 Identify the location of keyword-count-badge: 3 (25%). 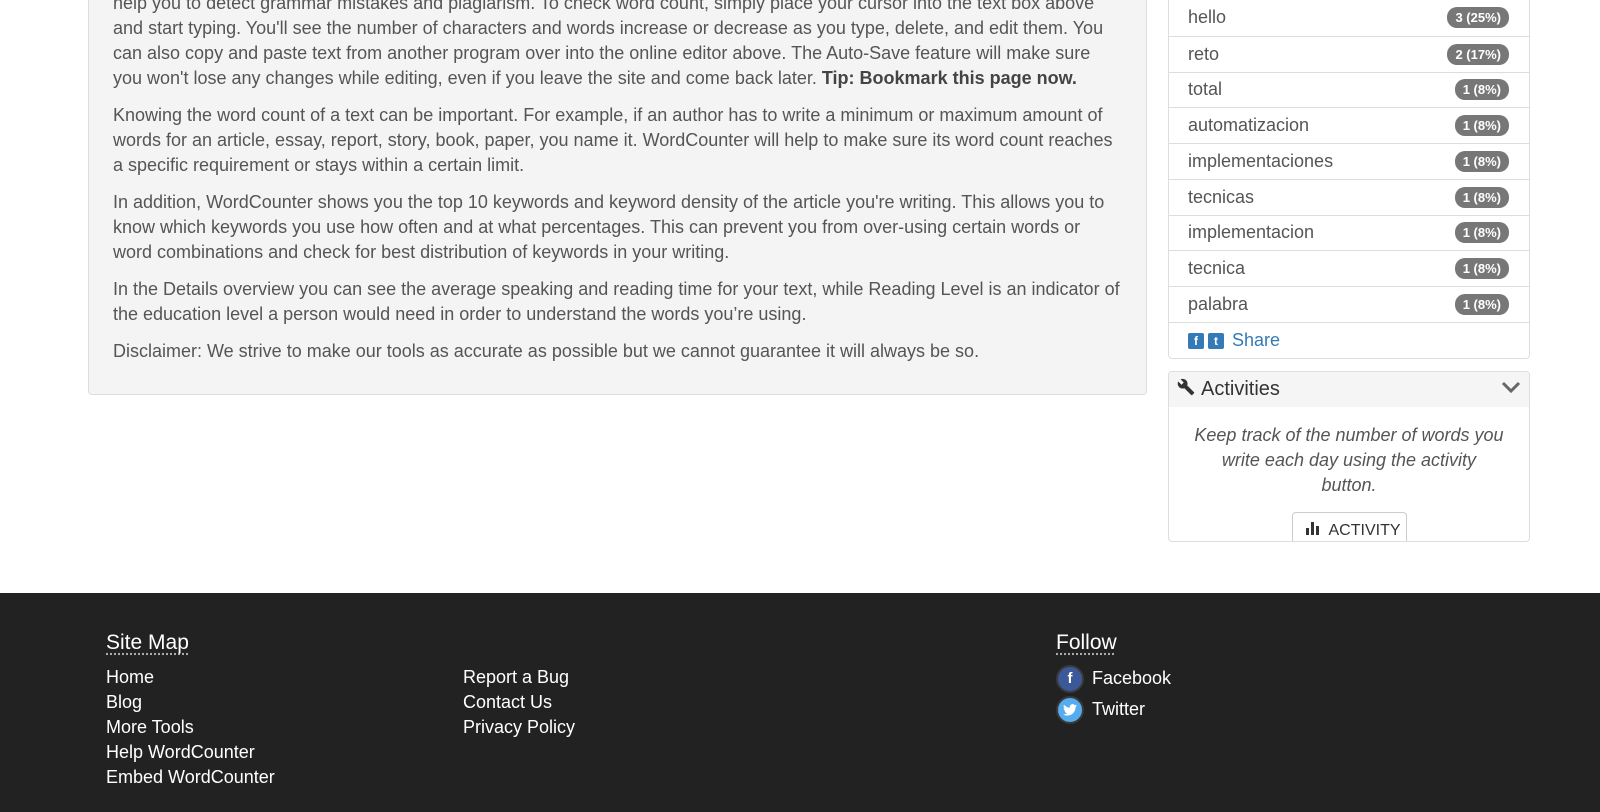
(1478, 18).